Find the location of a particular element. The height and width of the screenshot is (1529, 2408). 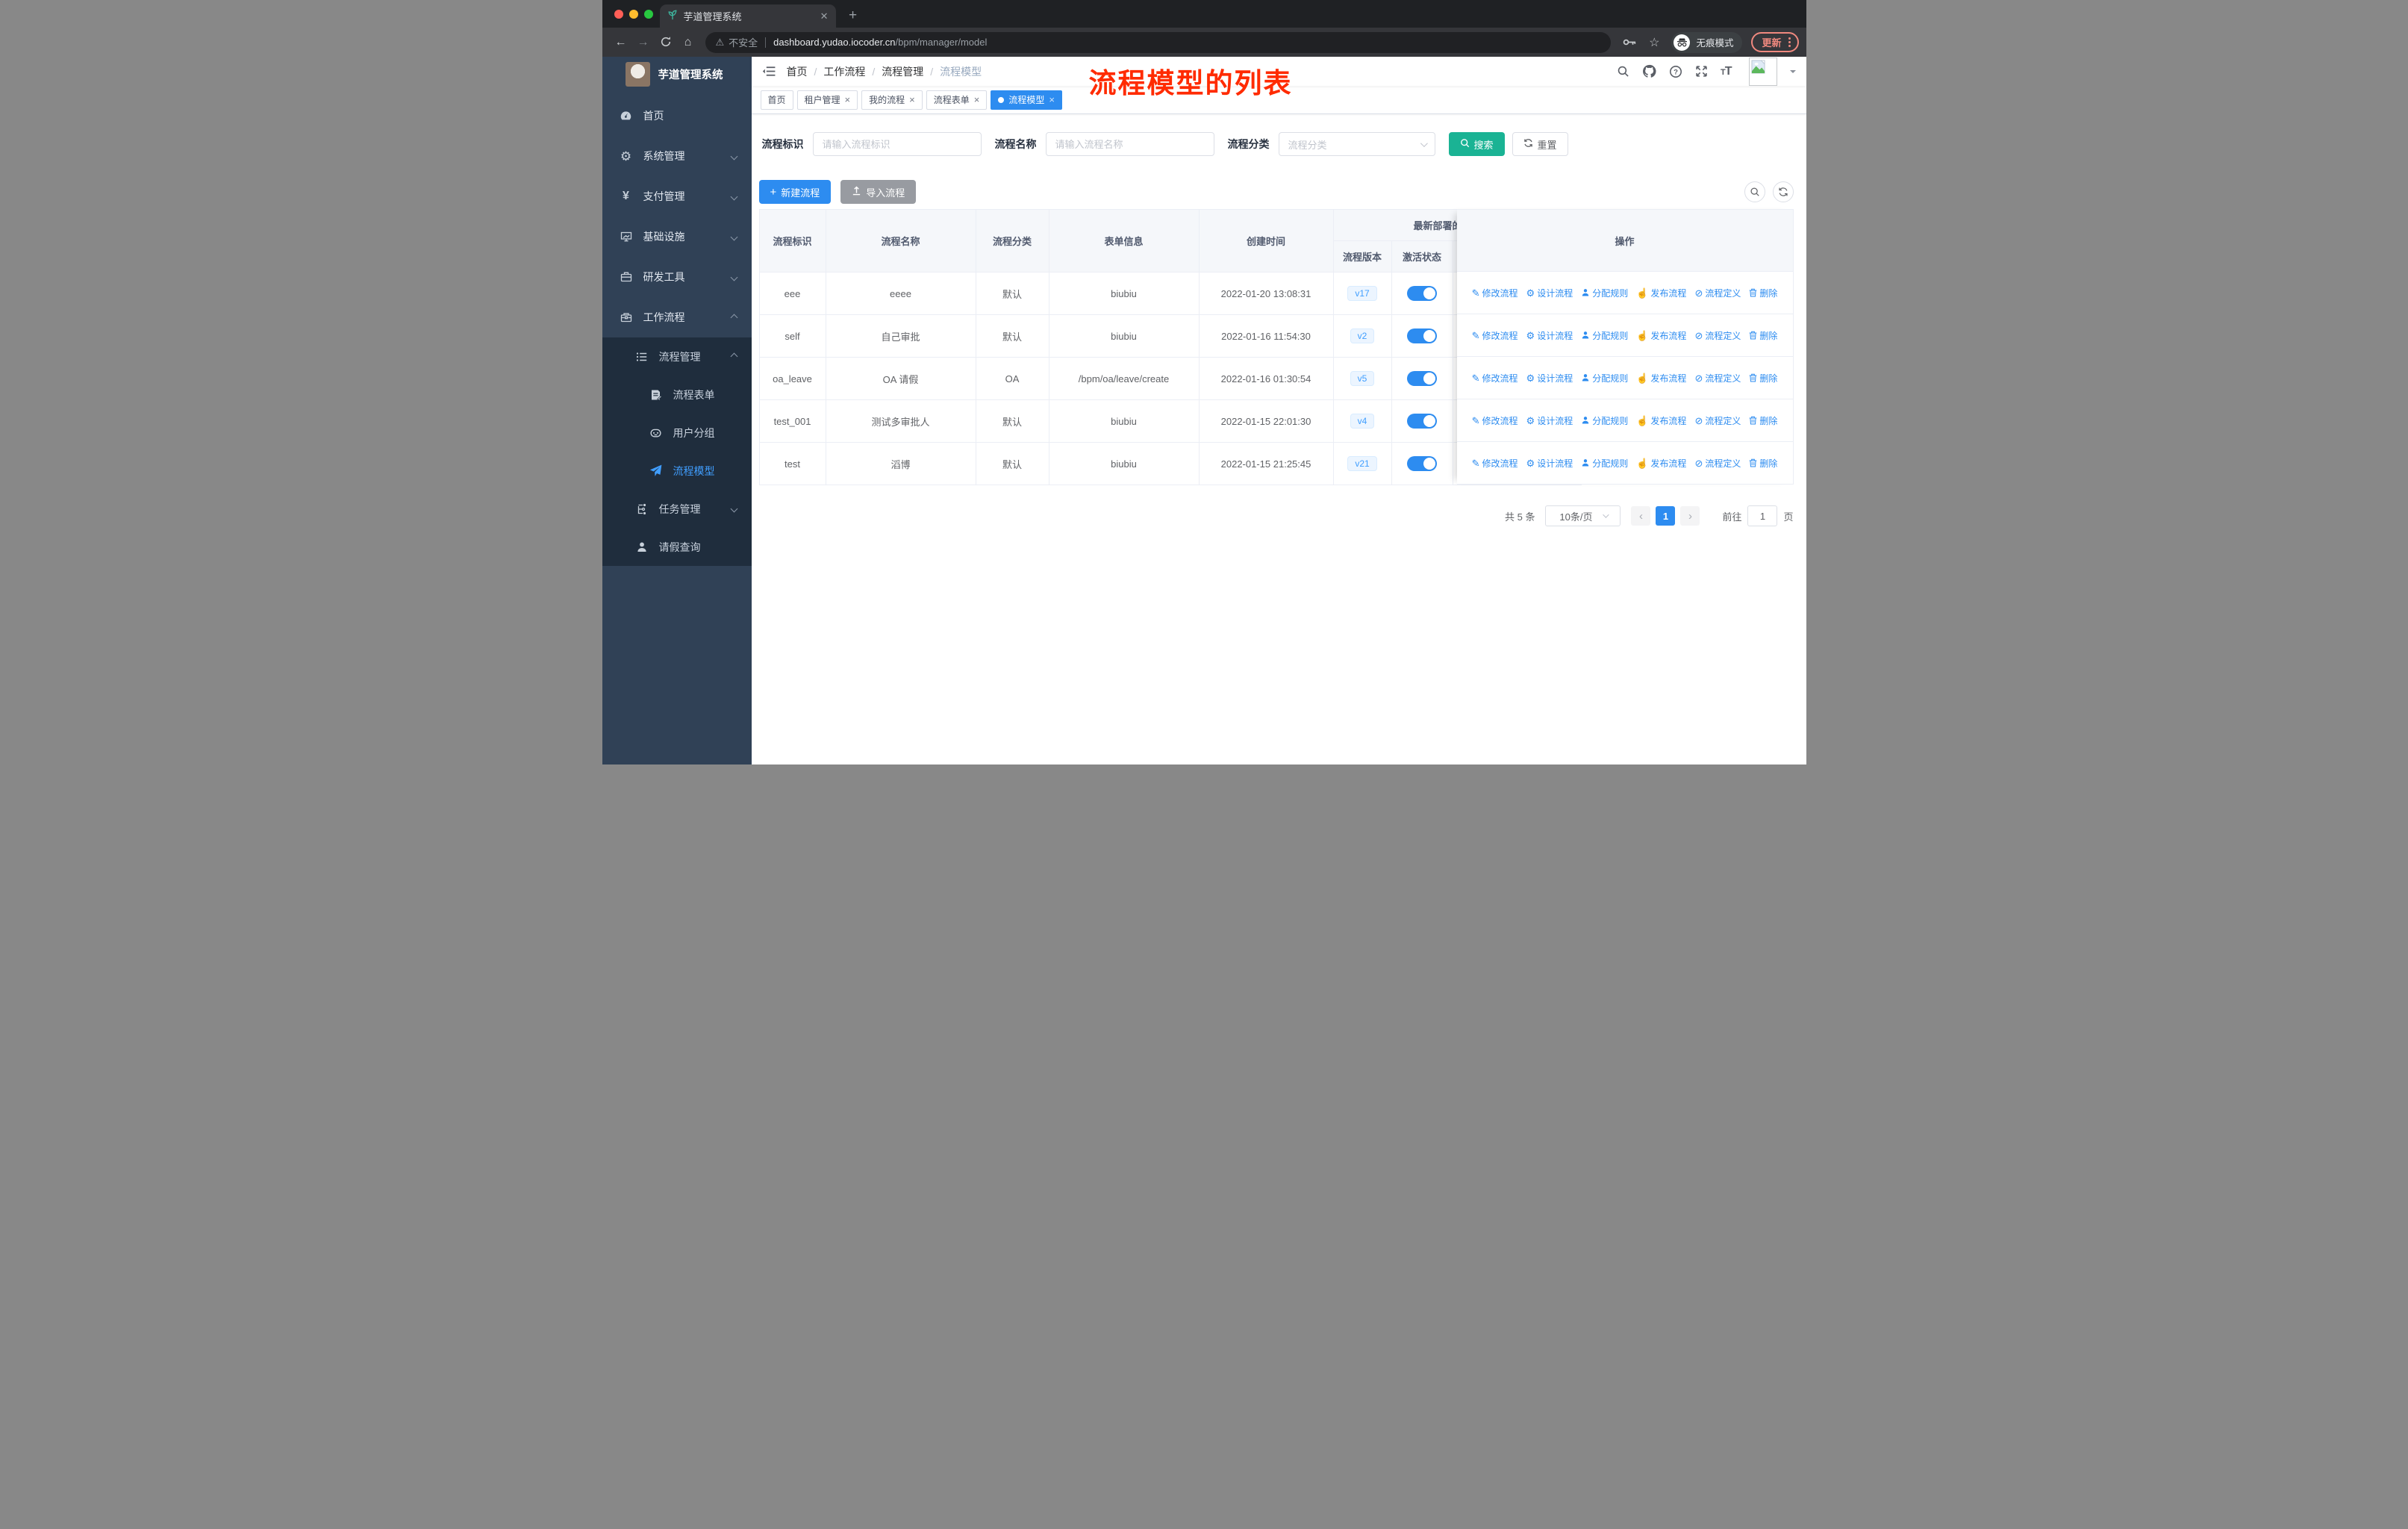

prev-page-button: ‹ is located at coordinates (1641, 516).